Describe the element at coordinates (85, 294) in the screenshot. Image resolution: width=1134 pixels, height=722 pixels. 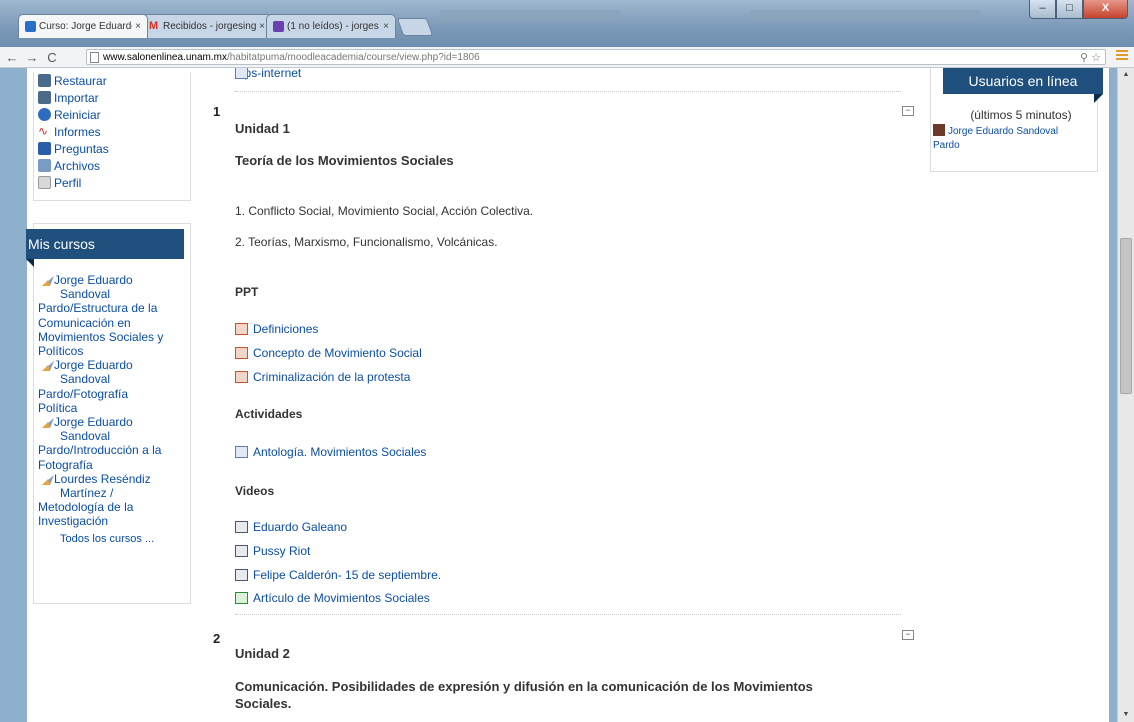
I see `course-line: Sandoval` at that location.